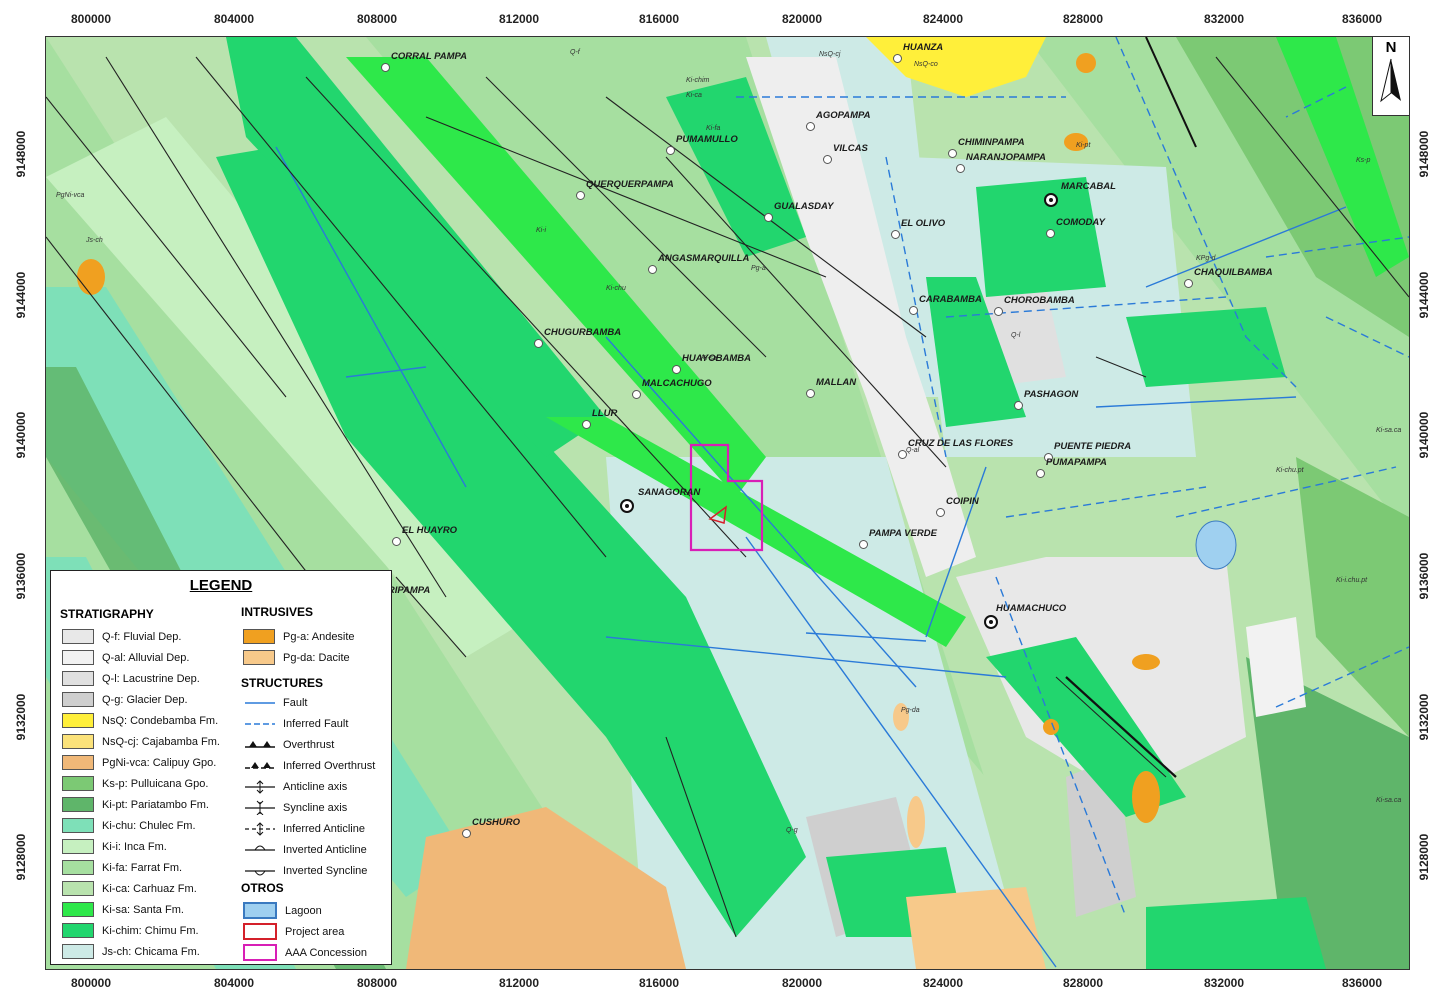 Image resolution: width=1443 pixels, height=998 pixels. I want to click on legend-label: Lagoon, so click(303, 910).